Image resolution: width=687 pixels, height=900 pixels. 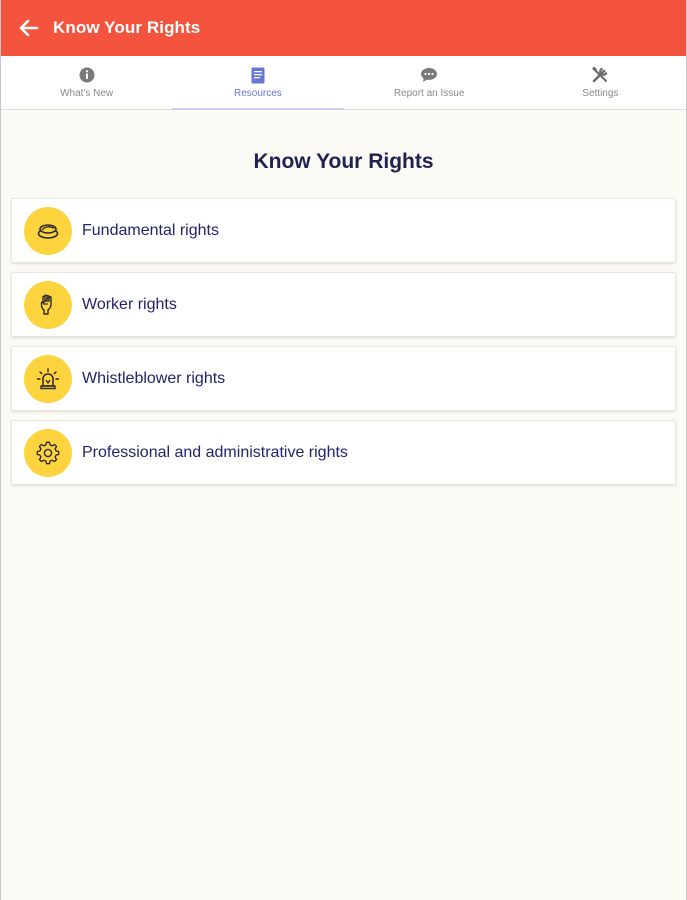 I want to click on tab-report-issue: Report an Issue, so click(x=429, y=82).